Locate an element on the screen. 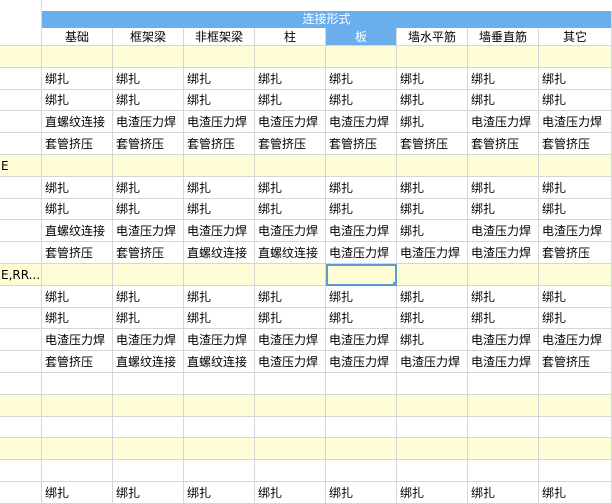  column-header-4: 柱 is located at coordinates (290, 37).